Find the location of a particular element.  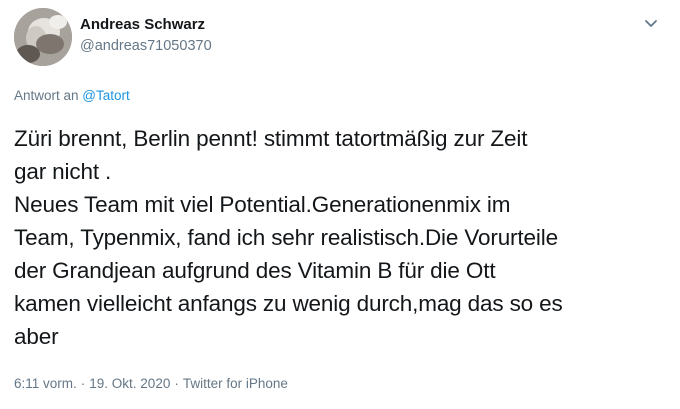

author-handle: @andreas71050370 is located at coordinates (146, 46).